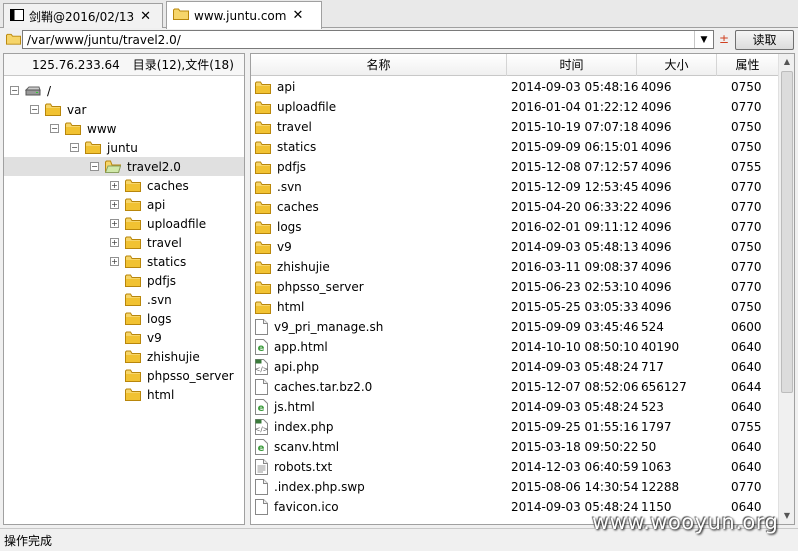  I want to click on column-time: 时间, so click(572, 65).